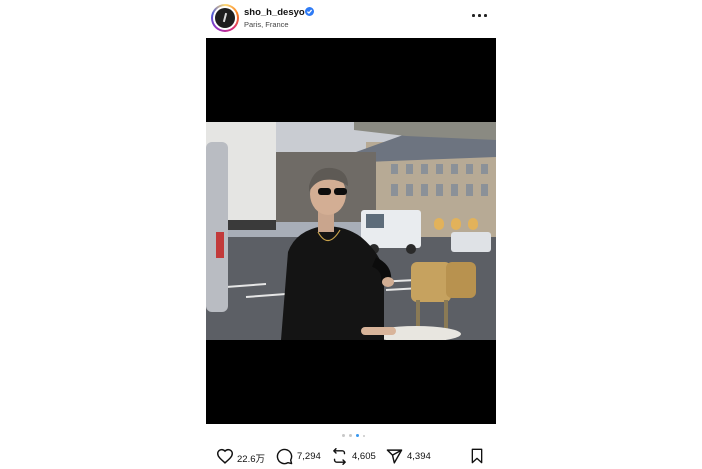  Describe the element at coordinates (357, 435) in the screenshot. I see `carousel-dot-active` at that location.